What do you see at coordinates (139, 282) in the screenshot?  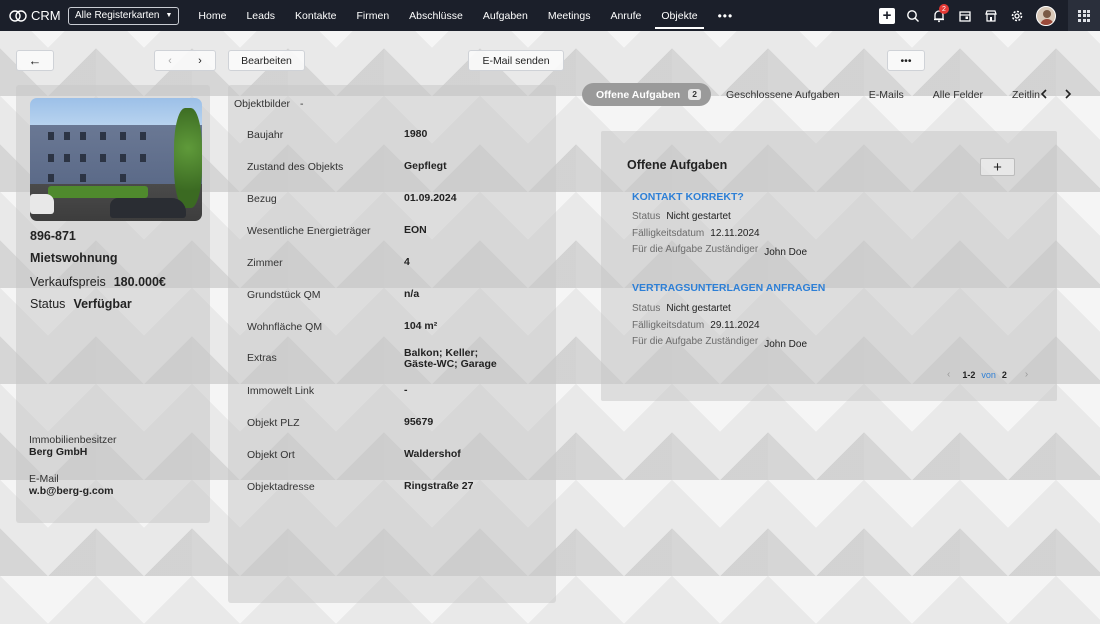 I see `price-value: 180.000€` at bounding box center [139, 282].